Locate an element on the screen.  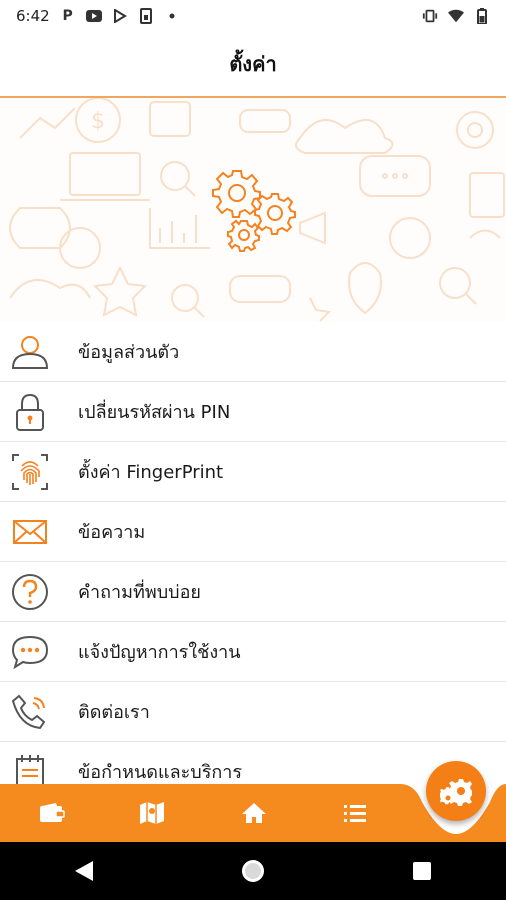
p-icon: P is located at coordinates (67, 16).